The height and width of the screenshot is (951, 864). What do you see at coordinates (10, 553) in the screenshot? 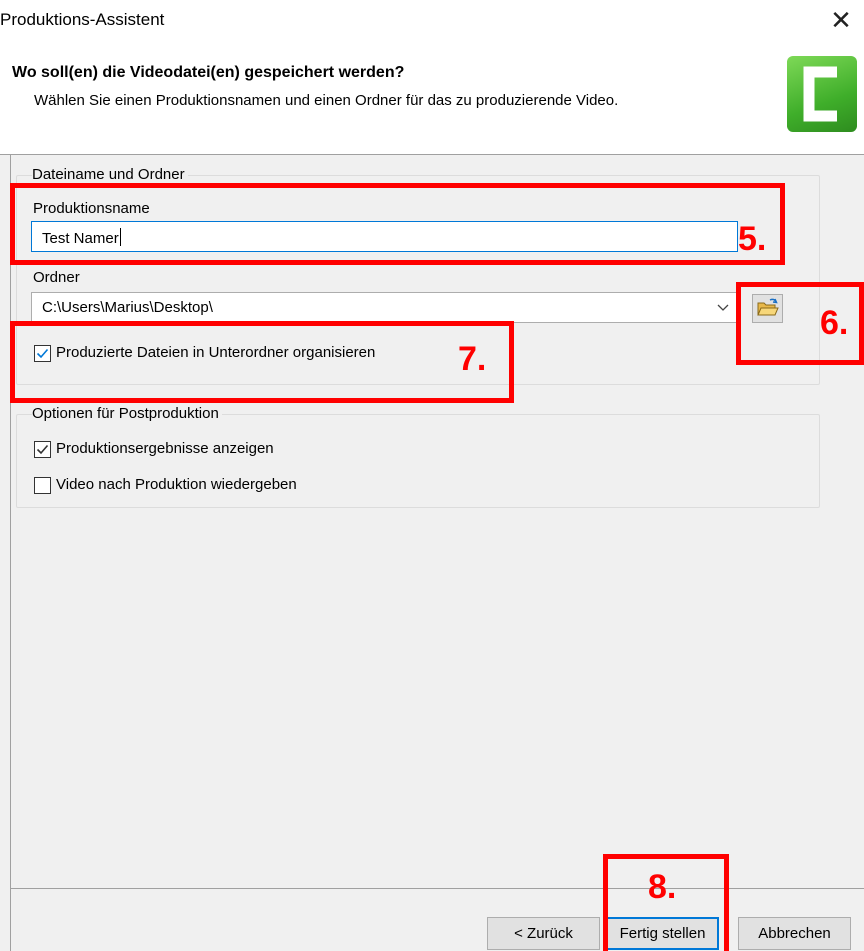
I see `left-border` at bounding box center [10, 553].